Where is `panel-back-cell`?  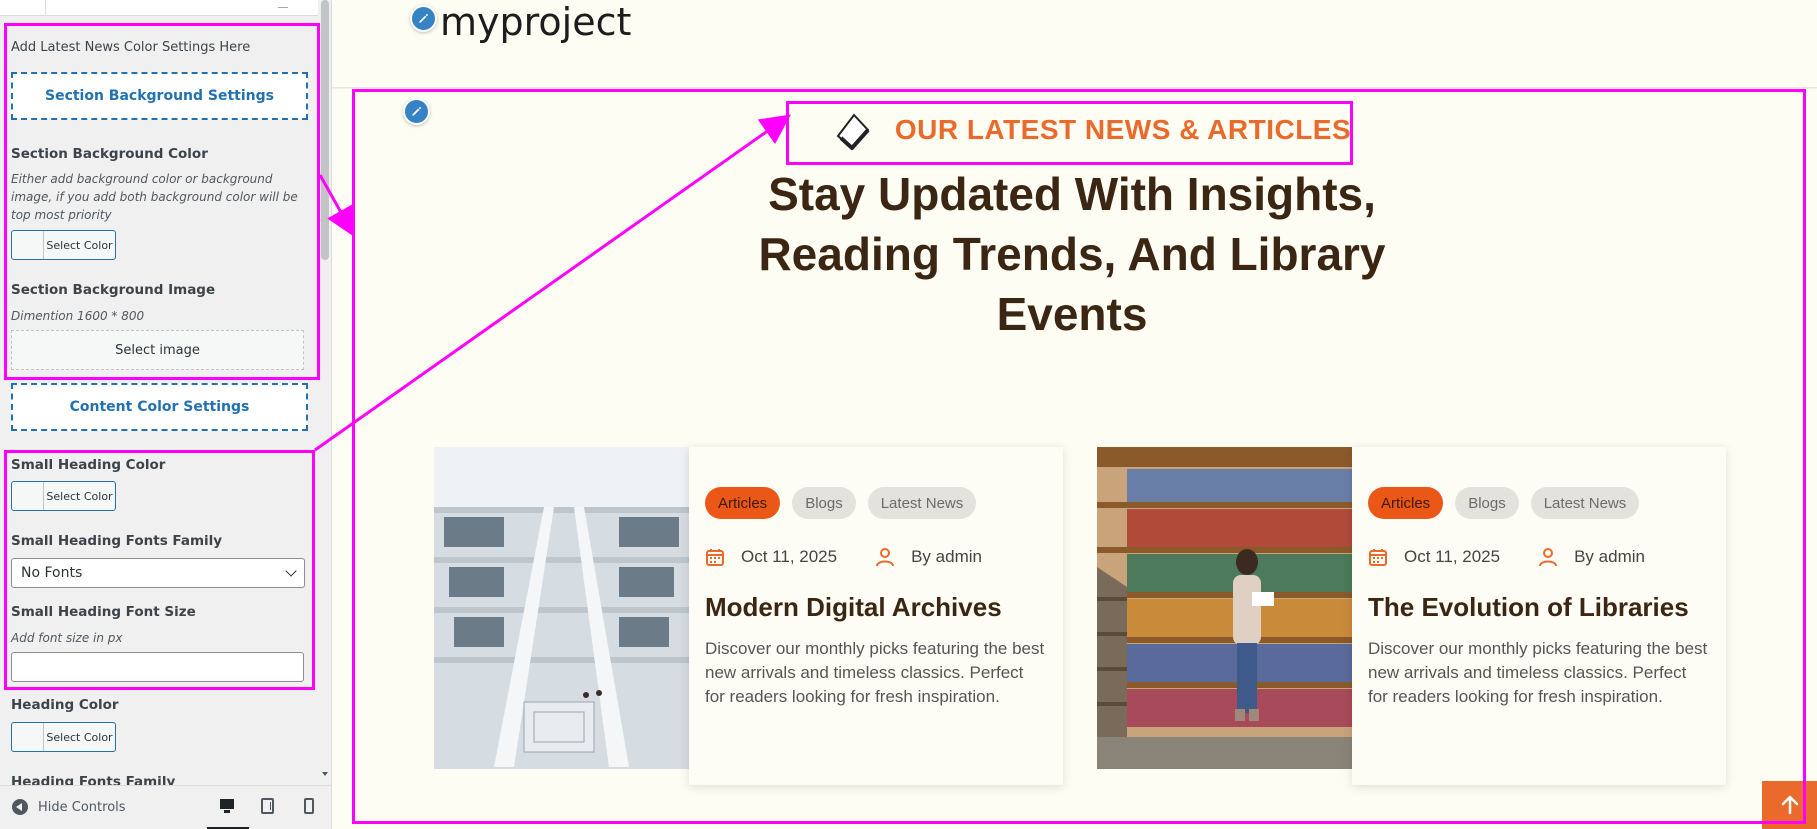 panel-back-cell is located at coordinates (23, 8).